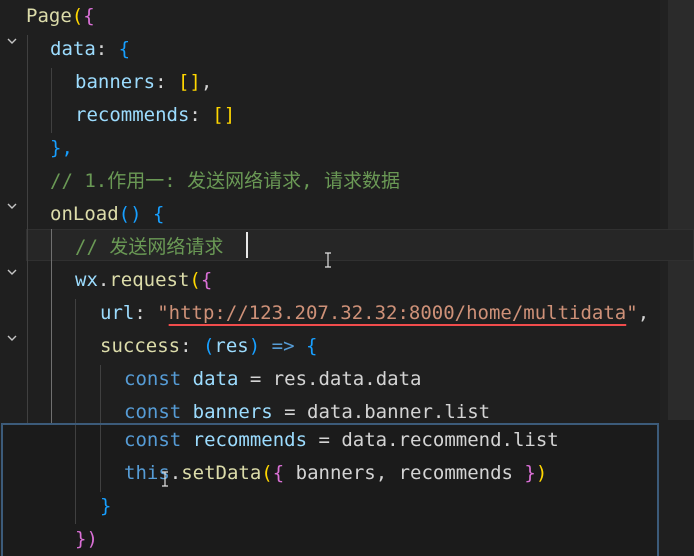 This screenshot has height=556, width=694. I want to click on code-token: },, so click(61, 148).